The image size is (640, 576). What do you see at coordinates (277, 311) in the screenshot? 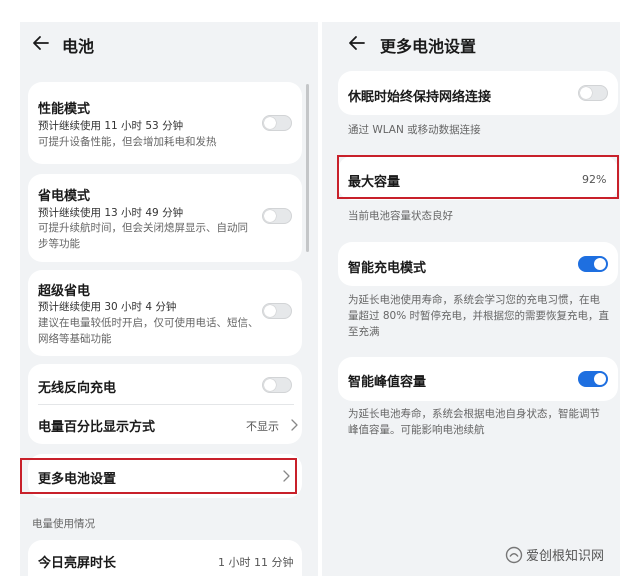
I see `super-saving-toggle` at bounding box center [277, 311].